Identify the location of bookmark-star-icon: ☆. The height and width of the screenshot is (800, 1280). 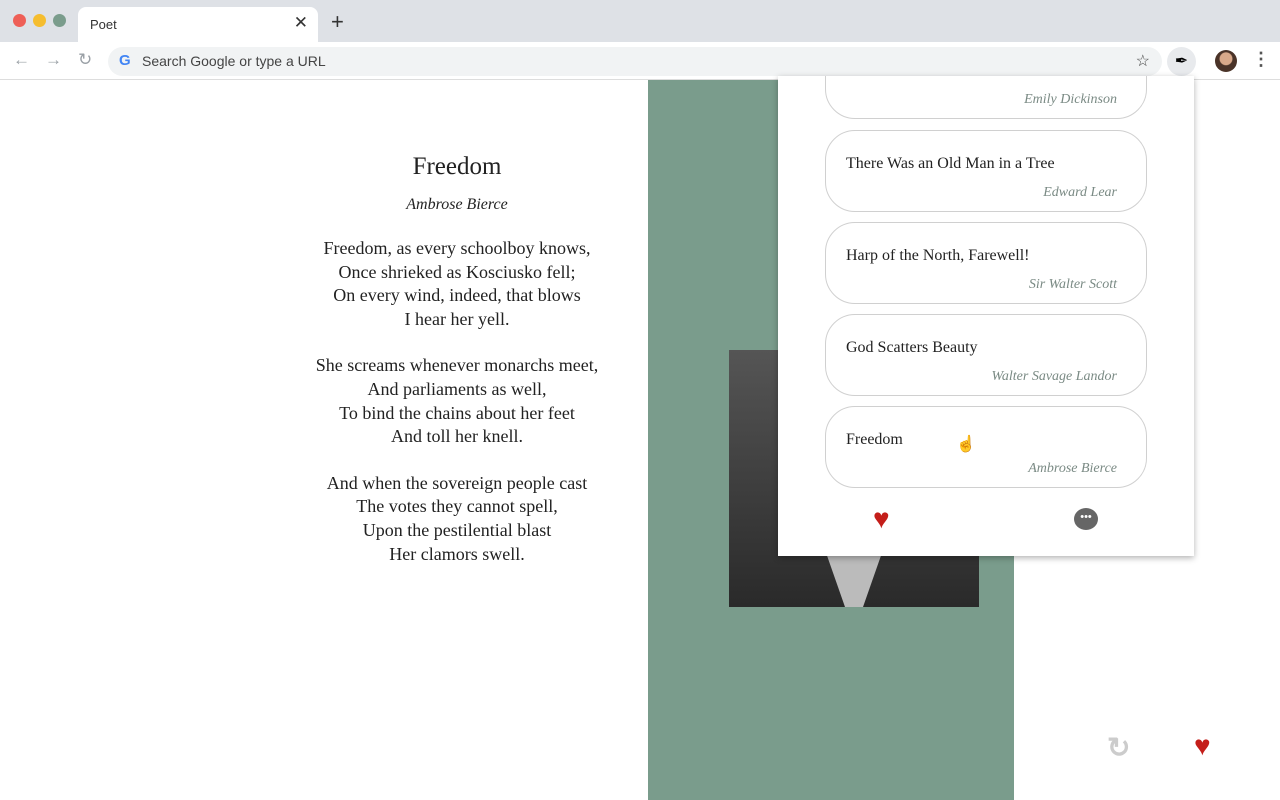
(1143, 61).